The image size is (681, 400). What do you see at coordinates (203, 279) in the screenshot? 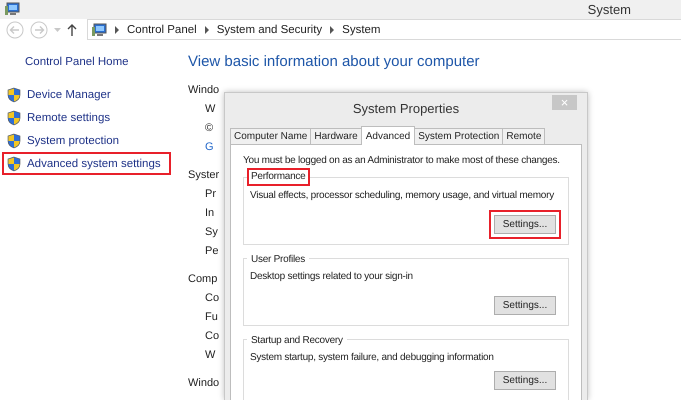
I see `section-title: Comp` at bounding box center [203, 279].